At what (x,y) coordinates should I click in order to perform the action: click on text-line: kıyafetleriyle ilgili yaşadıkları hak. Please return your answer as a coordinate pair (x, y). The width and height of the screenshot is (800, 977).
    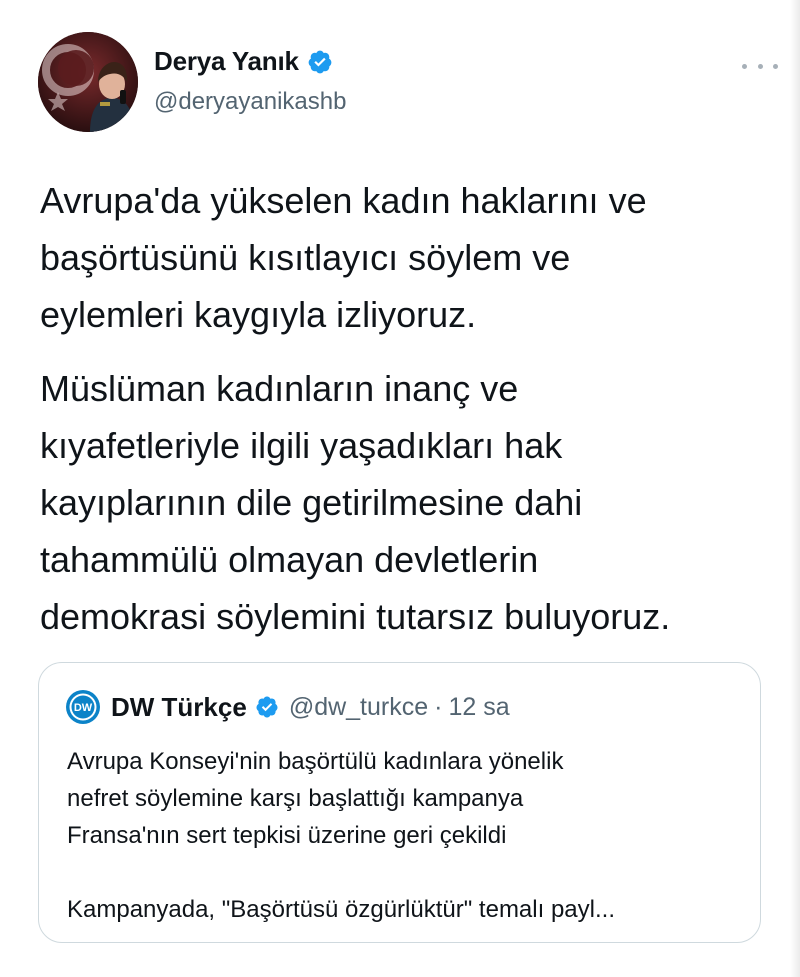
    Looking at the image, I should click on (301, 445).